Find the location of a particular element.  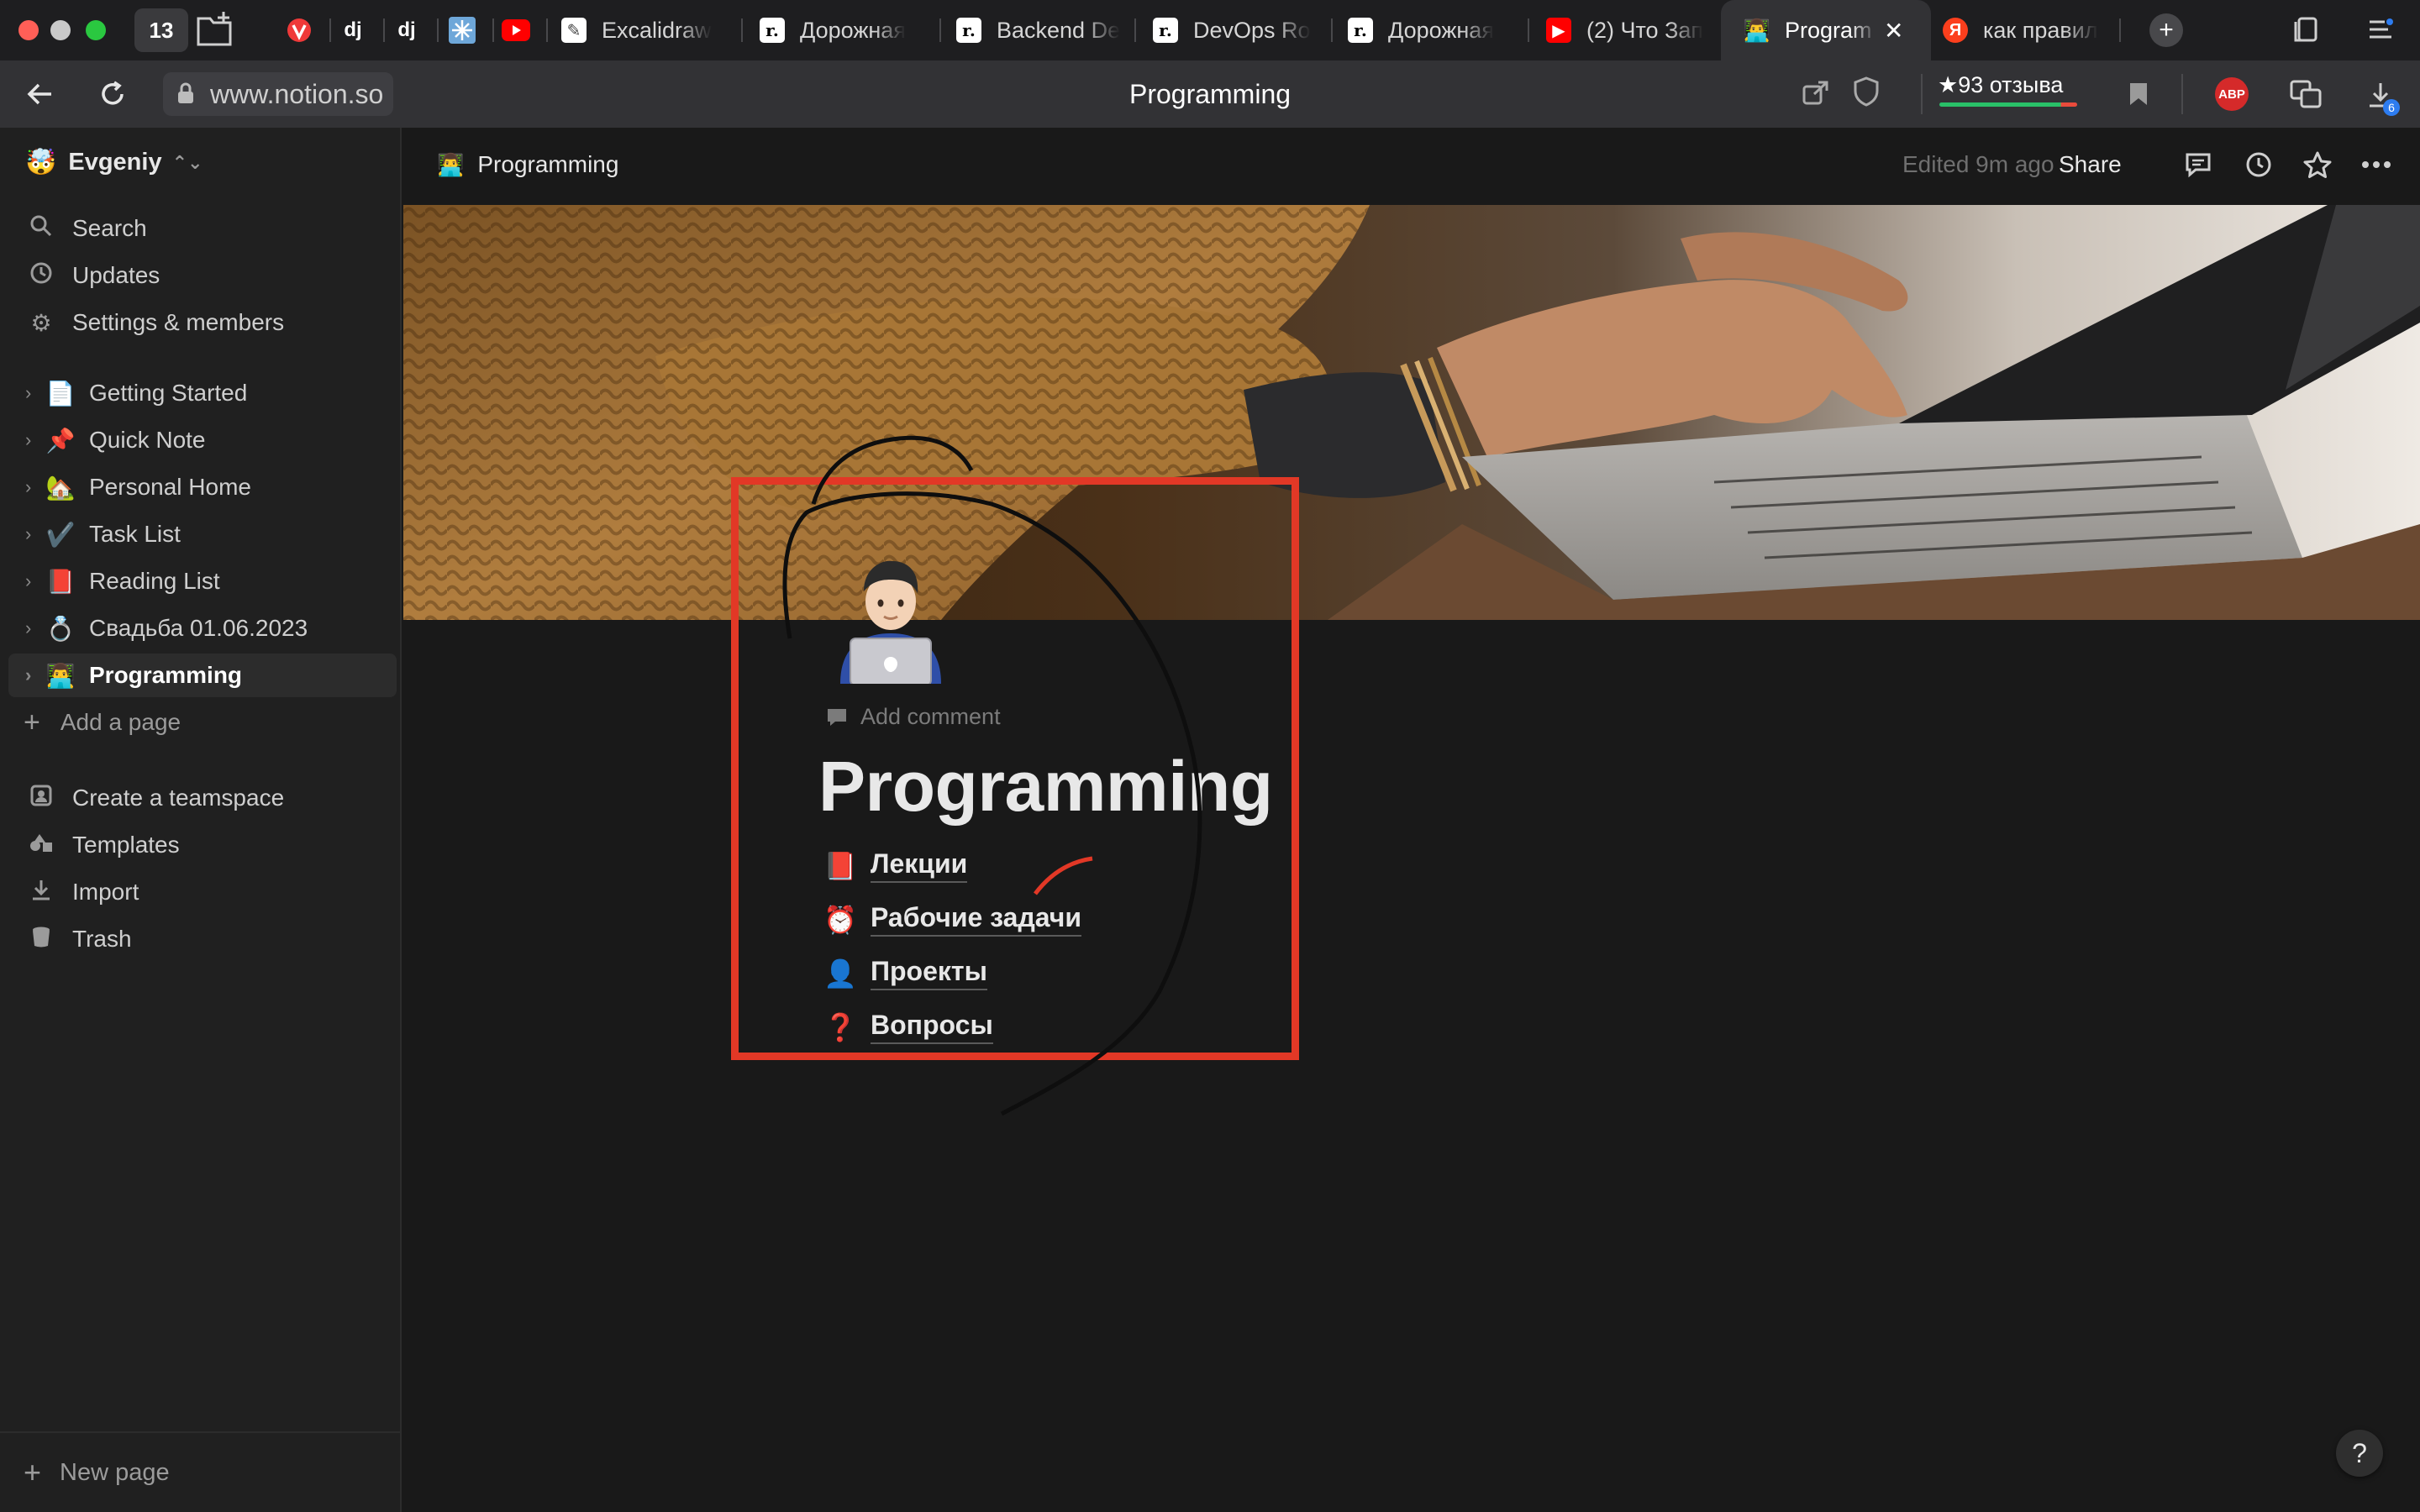

tab-programming: 👨‍💻 Program ✕ is located at coordinates (1826, 30).